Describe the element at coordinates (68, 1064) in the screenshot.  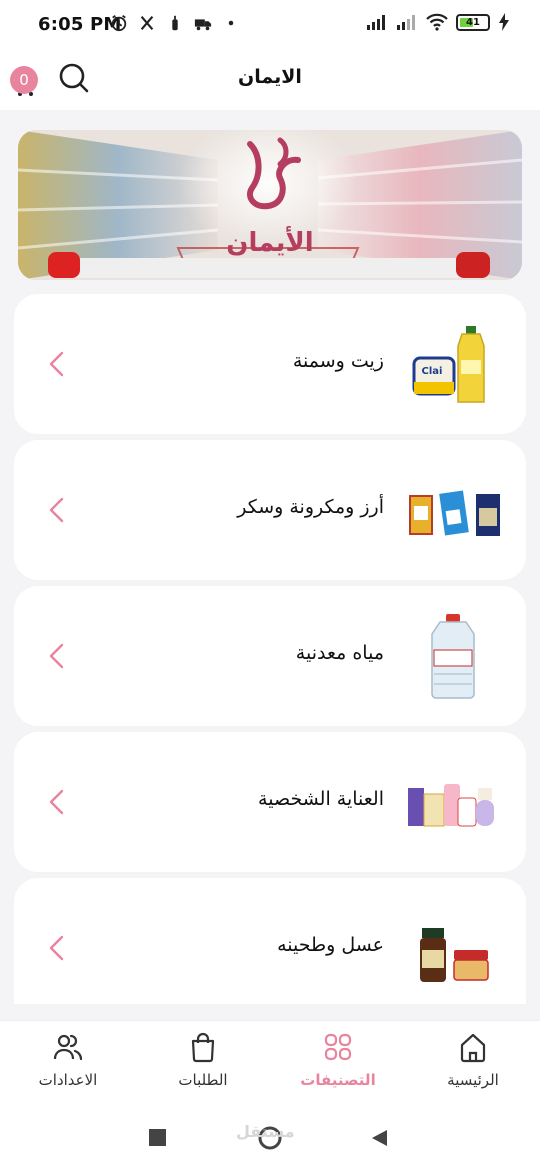
I see `nav-tab-settings: الاعدادات` at that location.